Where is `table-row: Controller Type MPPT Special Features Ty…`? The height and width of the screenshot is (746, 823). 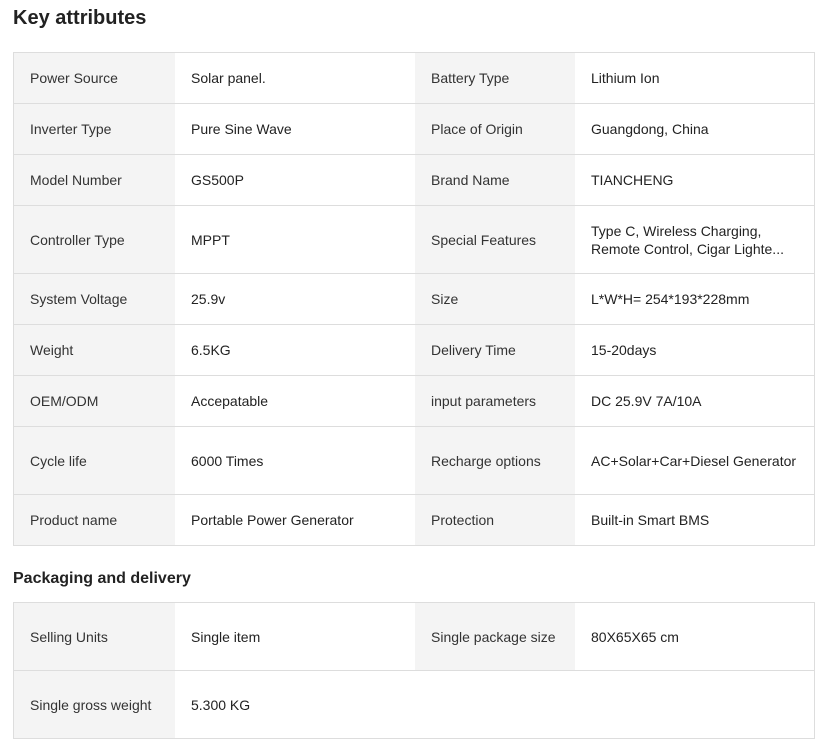
table-row: Controller Type MPPT Special Features Ty… is located at coordinates (414, 240).